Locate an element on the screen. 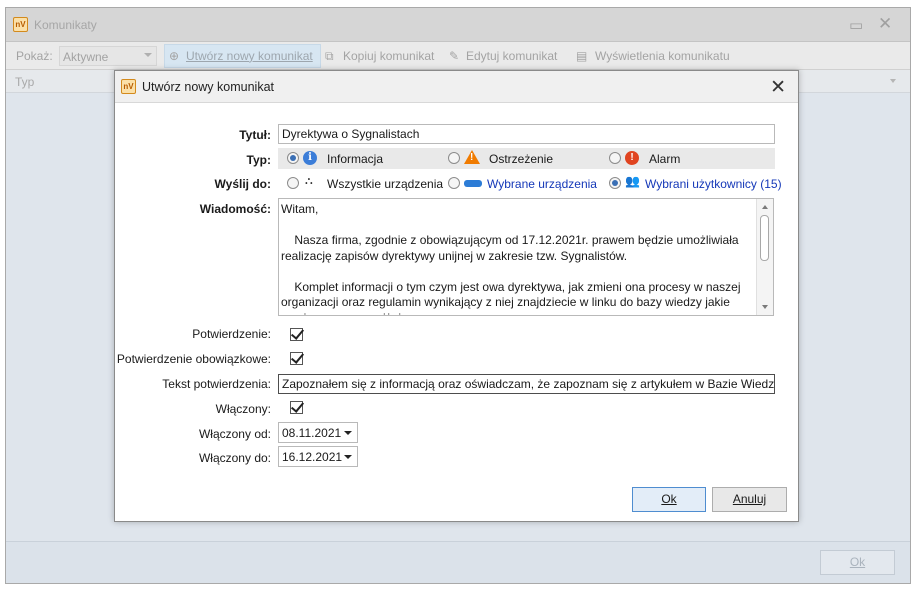 This screenshot has width=917, height=590. confirm-required-label: Potwierdzenie obowiązkowe: is located at coordinates (193, 359).